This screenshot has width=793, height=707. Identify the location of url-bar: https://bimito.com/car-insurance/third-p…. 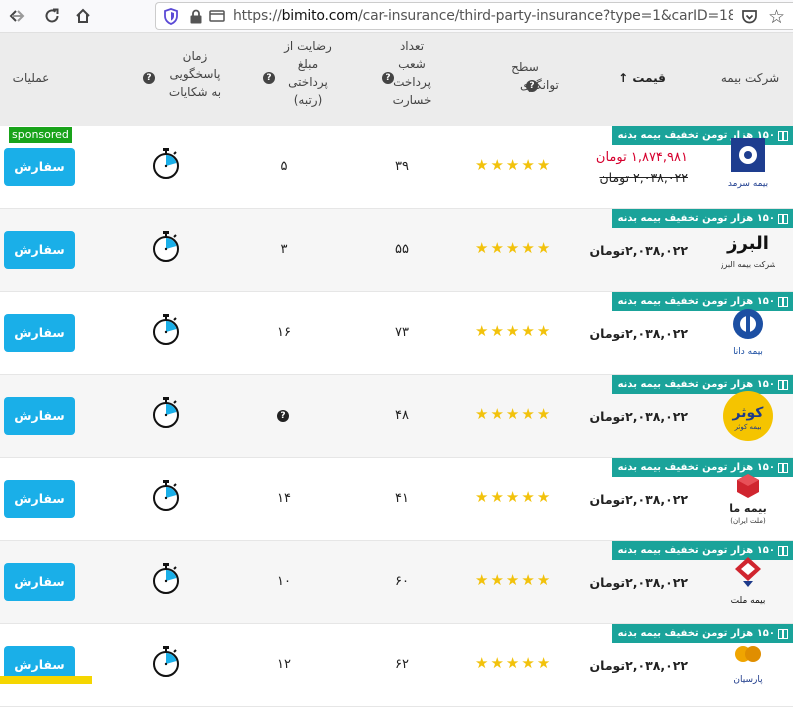
(474, 16).